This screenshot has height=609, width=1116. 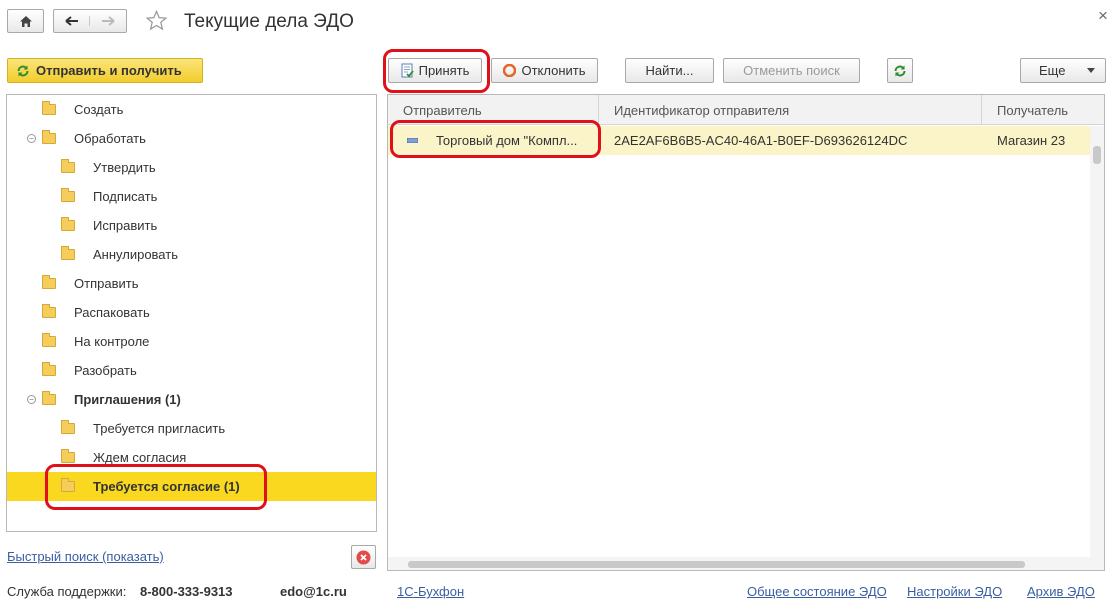 What do you see at coordinates (112, 312) in the screenshot?
I see `tree-item-label: Распаковать` at bounding box center [112, 312].